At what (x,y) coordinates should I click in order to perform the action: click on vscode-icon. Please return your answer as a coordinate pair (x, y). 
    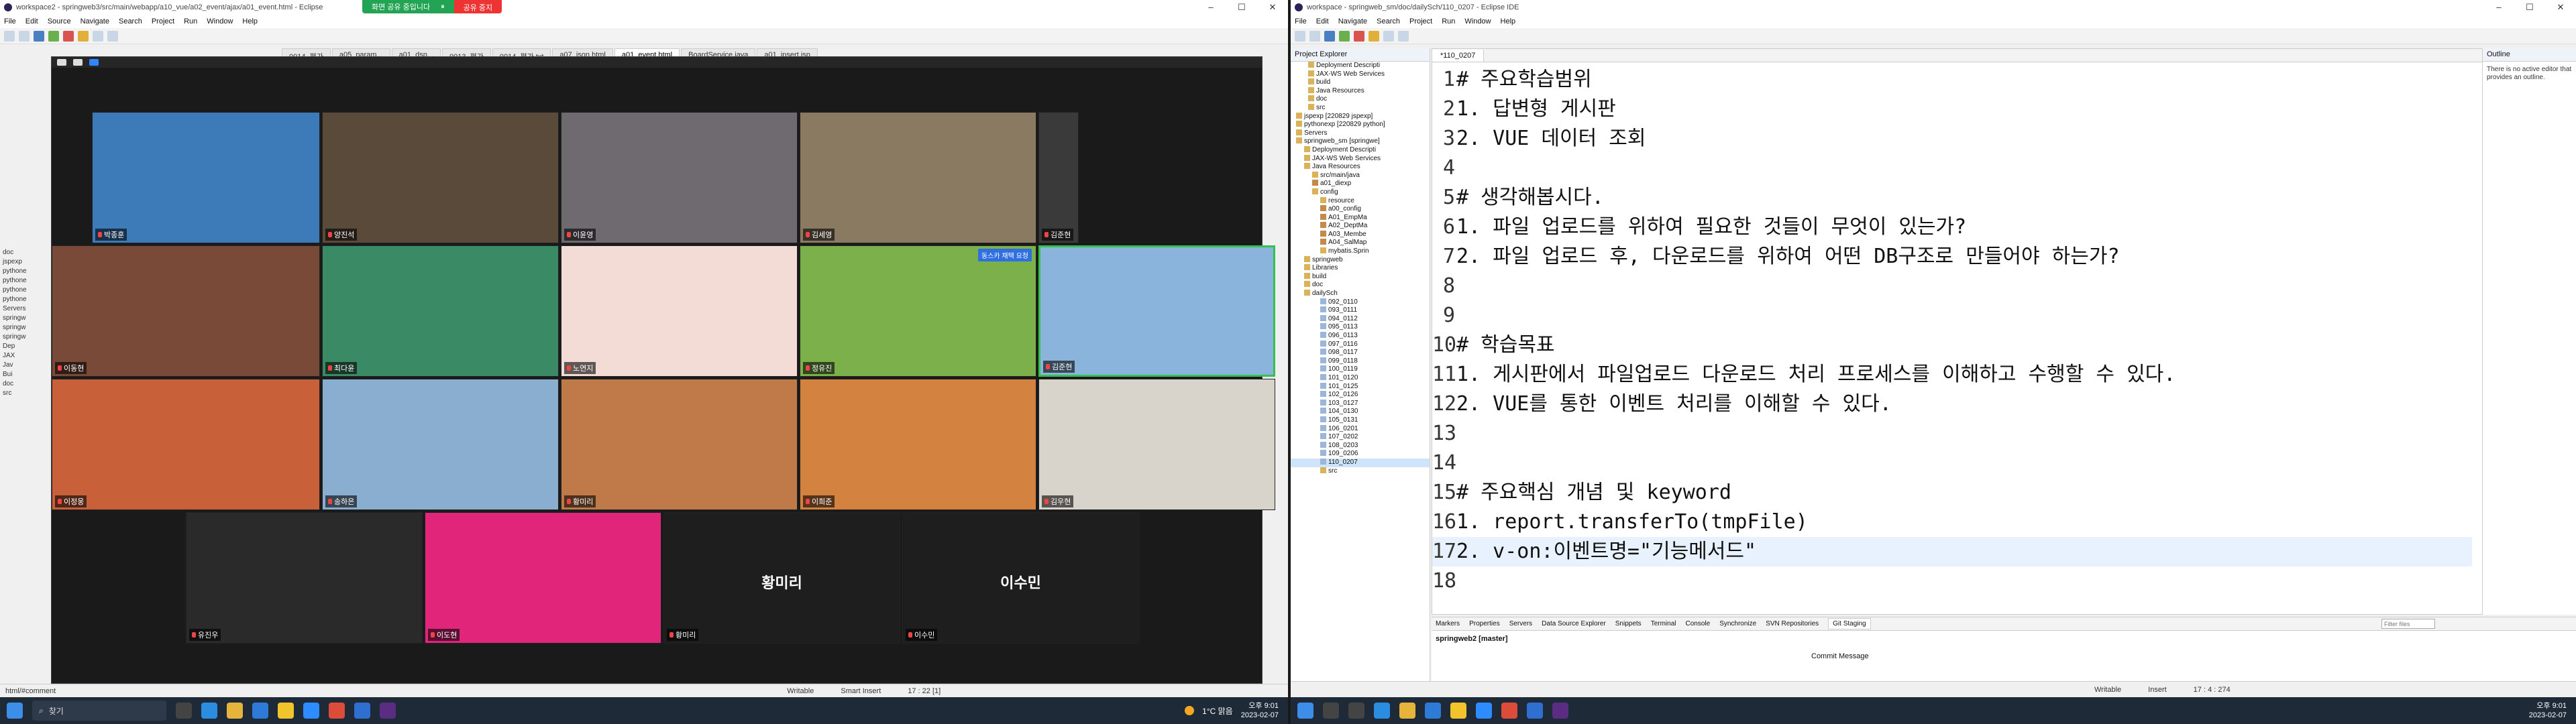
    Looking at the image, I should click on (362, 711).